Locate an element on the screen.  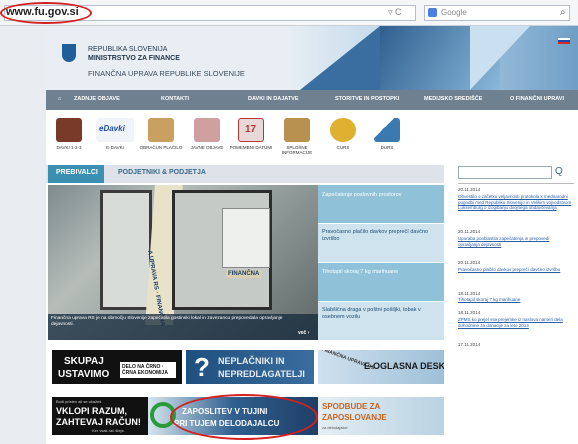
site-search-input is located at coordinates (505, 172).